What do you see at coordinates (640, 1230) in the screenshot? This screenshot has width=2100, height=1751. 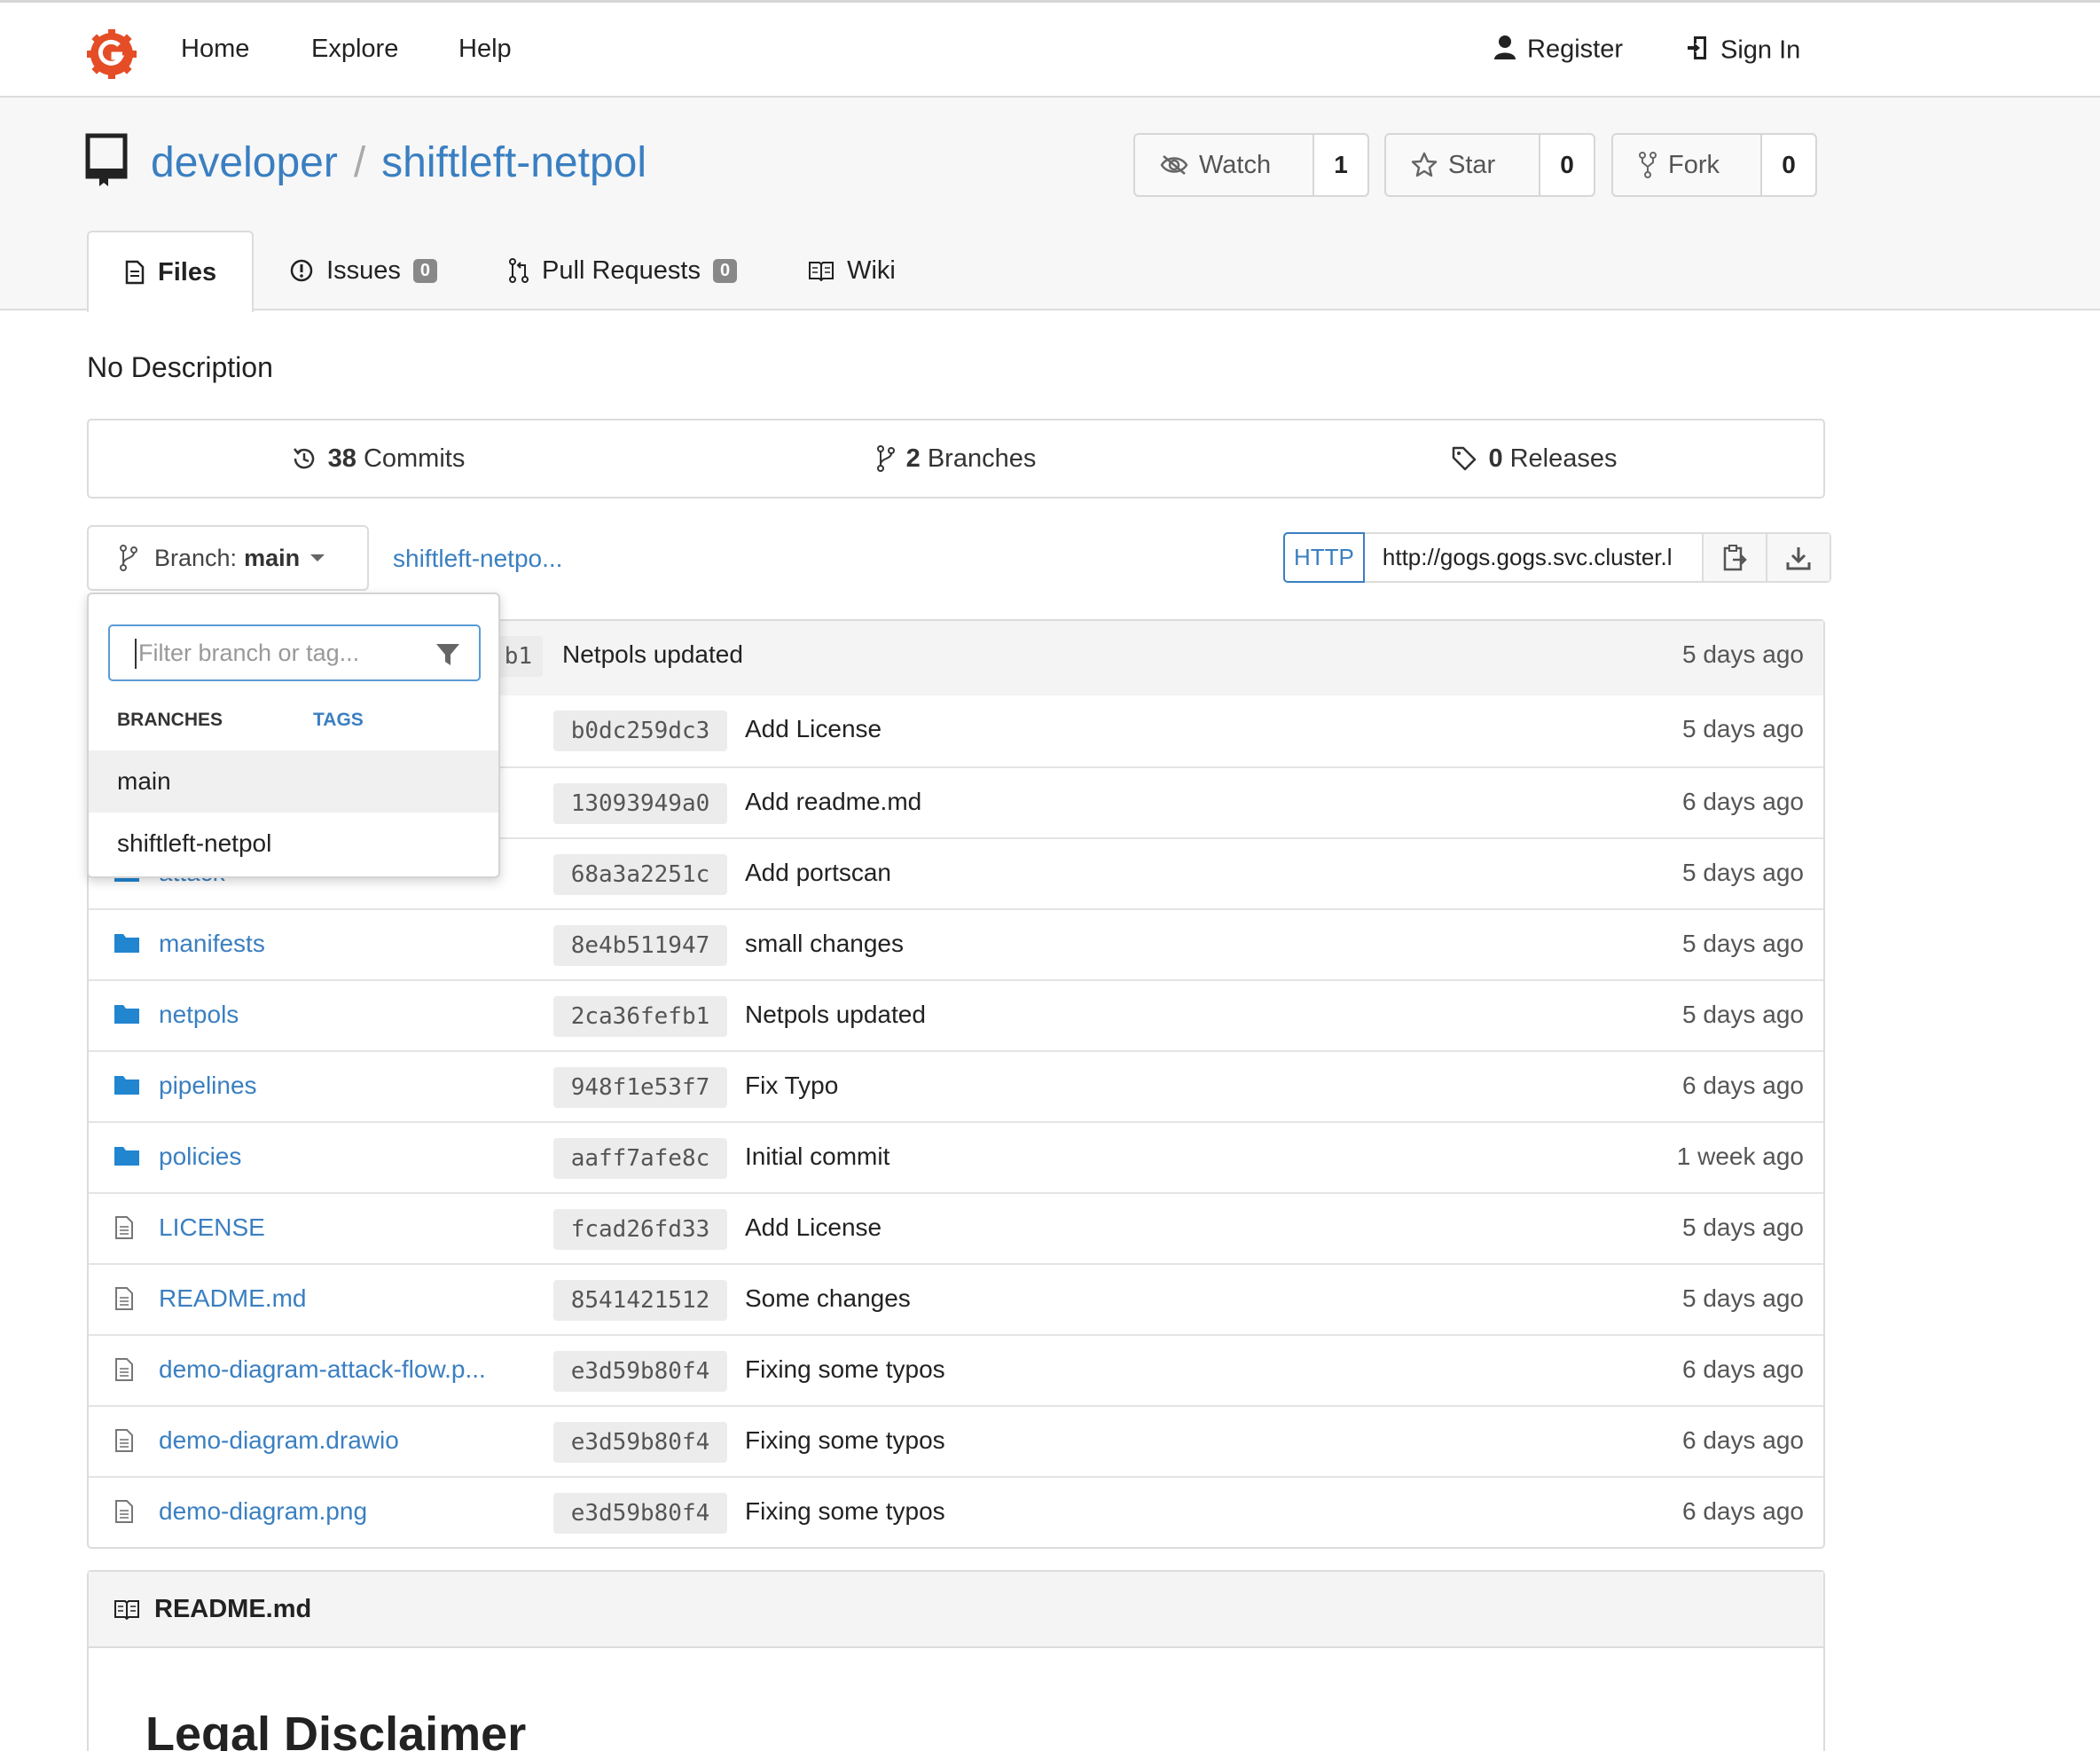 I see `commit-sha-link: fcad26fd33` at bounding box center [640, 1230].